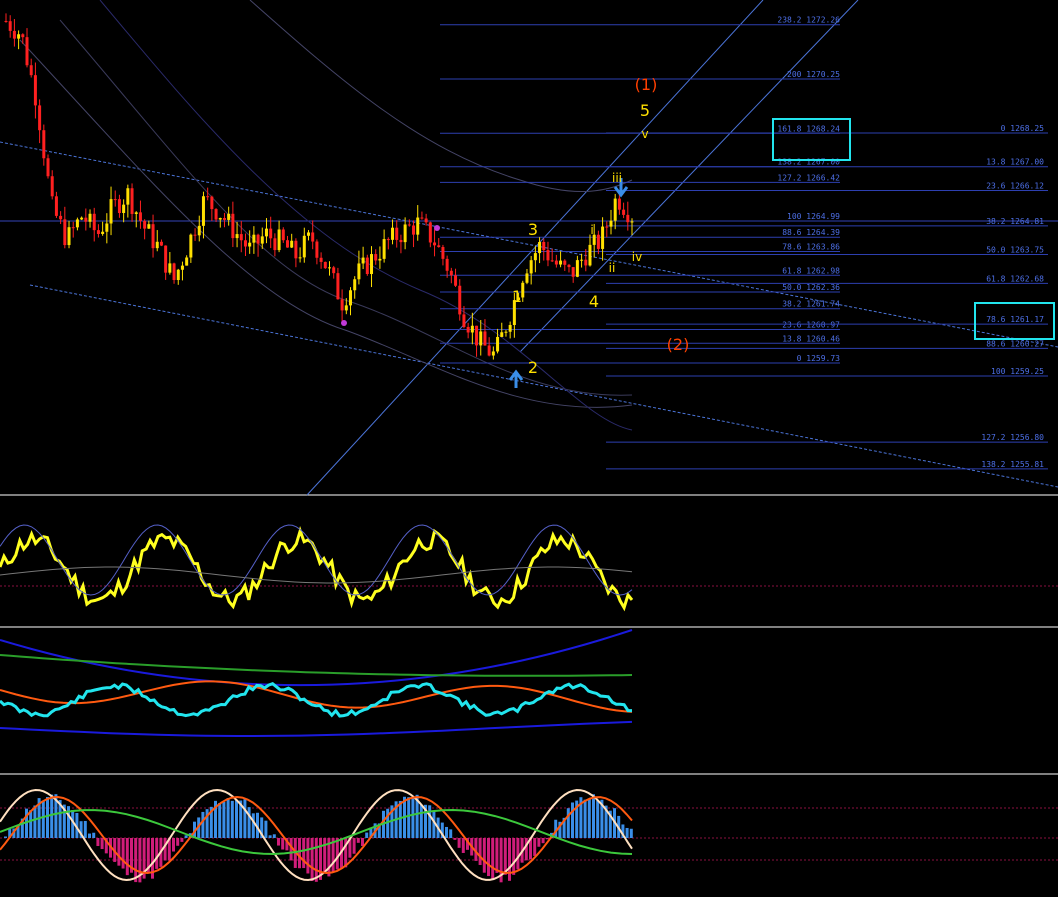 Image resolution: width=1058 pixels, height=897 pixels. I want to click on fib-right-label: 0 1268.25, so click(1023, 128).